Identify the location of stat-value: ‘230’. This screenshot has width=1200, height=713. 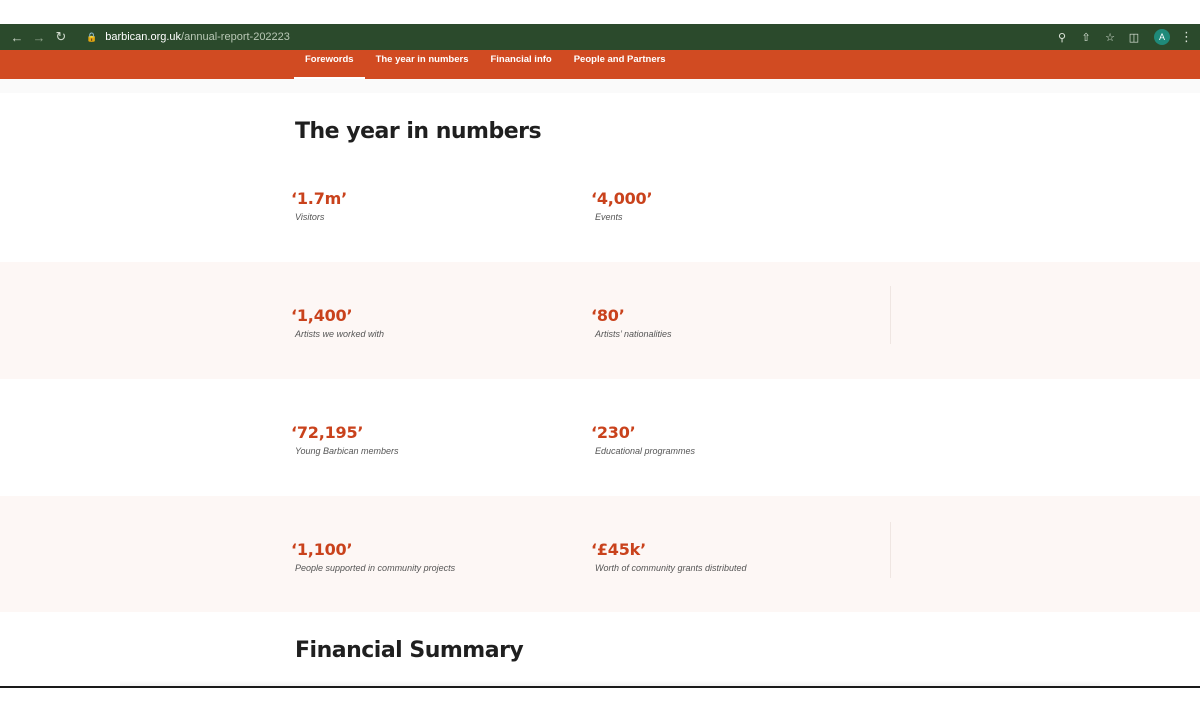
(613, 432).